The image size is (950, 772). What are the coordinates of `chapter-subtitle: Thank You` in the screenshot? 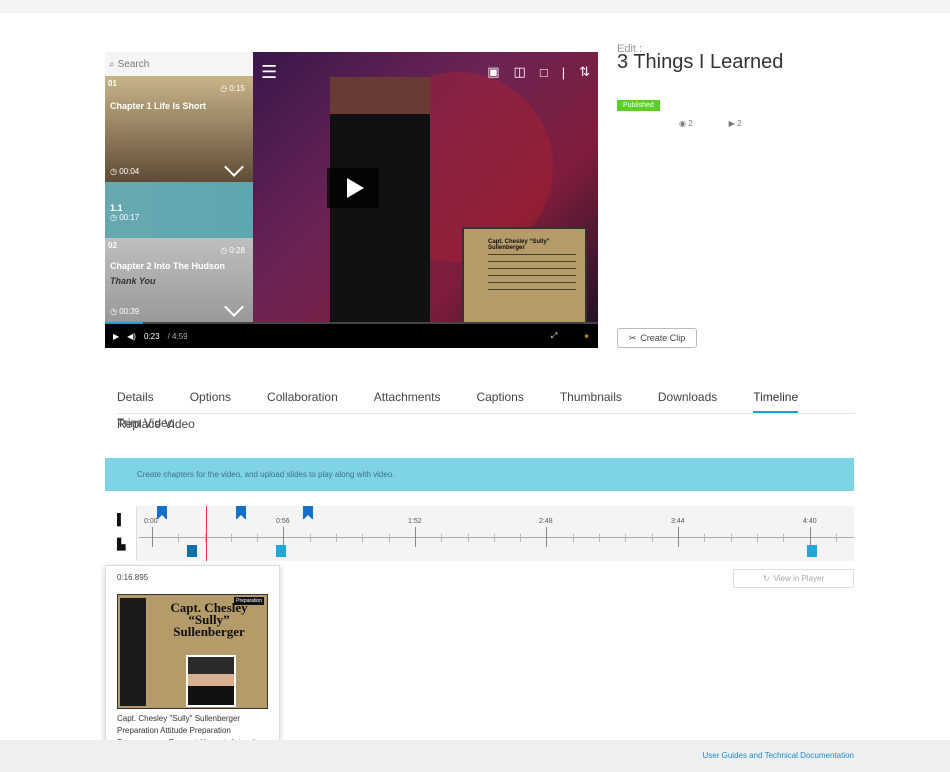 It's located at (133, 281).